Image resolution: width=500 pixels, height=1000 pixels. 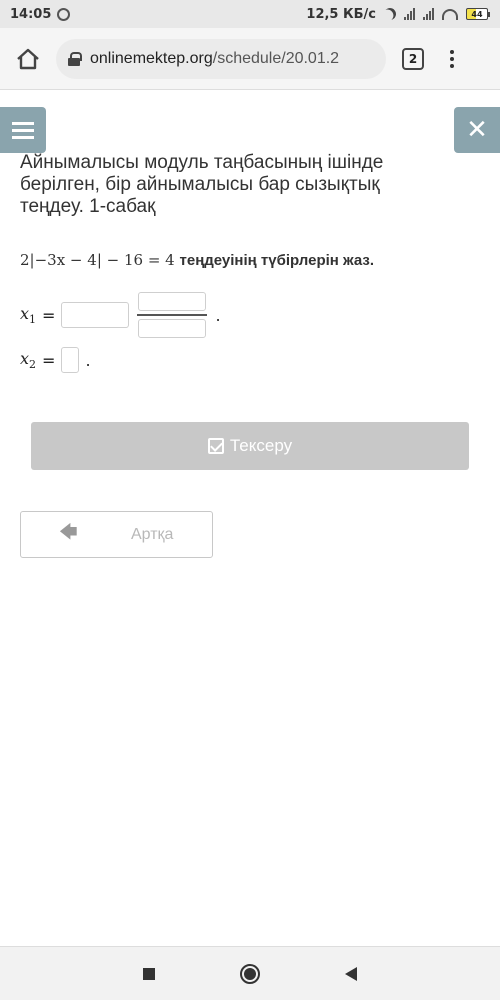 I want to click on address-bar: onlinemektep.org/schedule/20.01.2, so click(x=221, y=58).